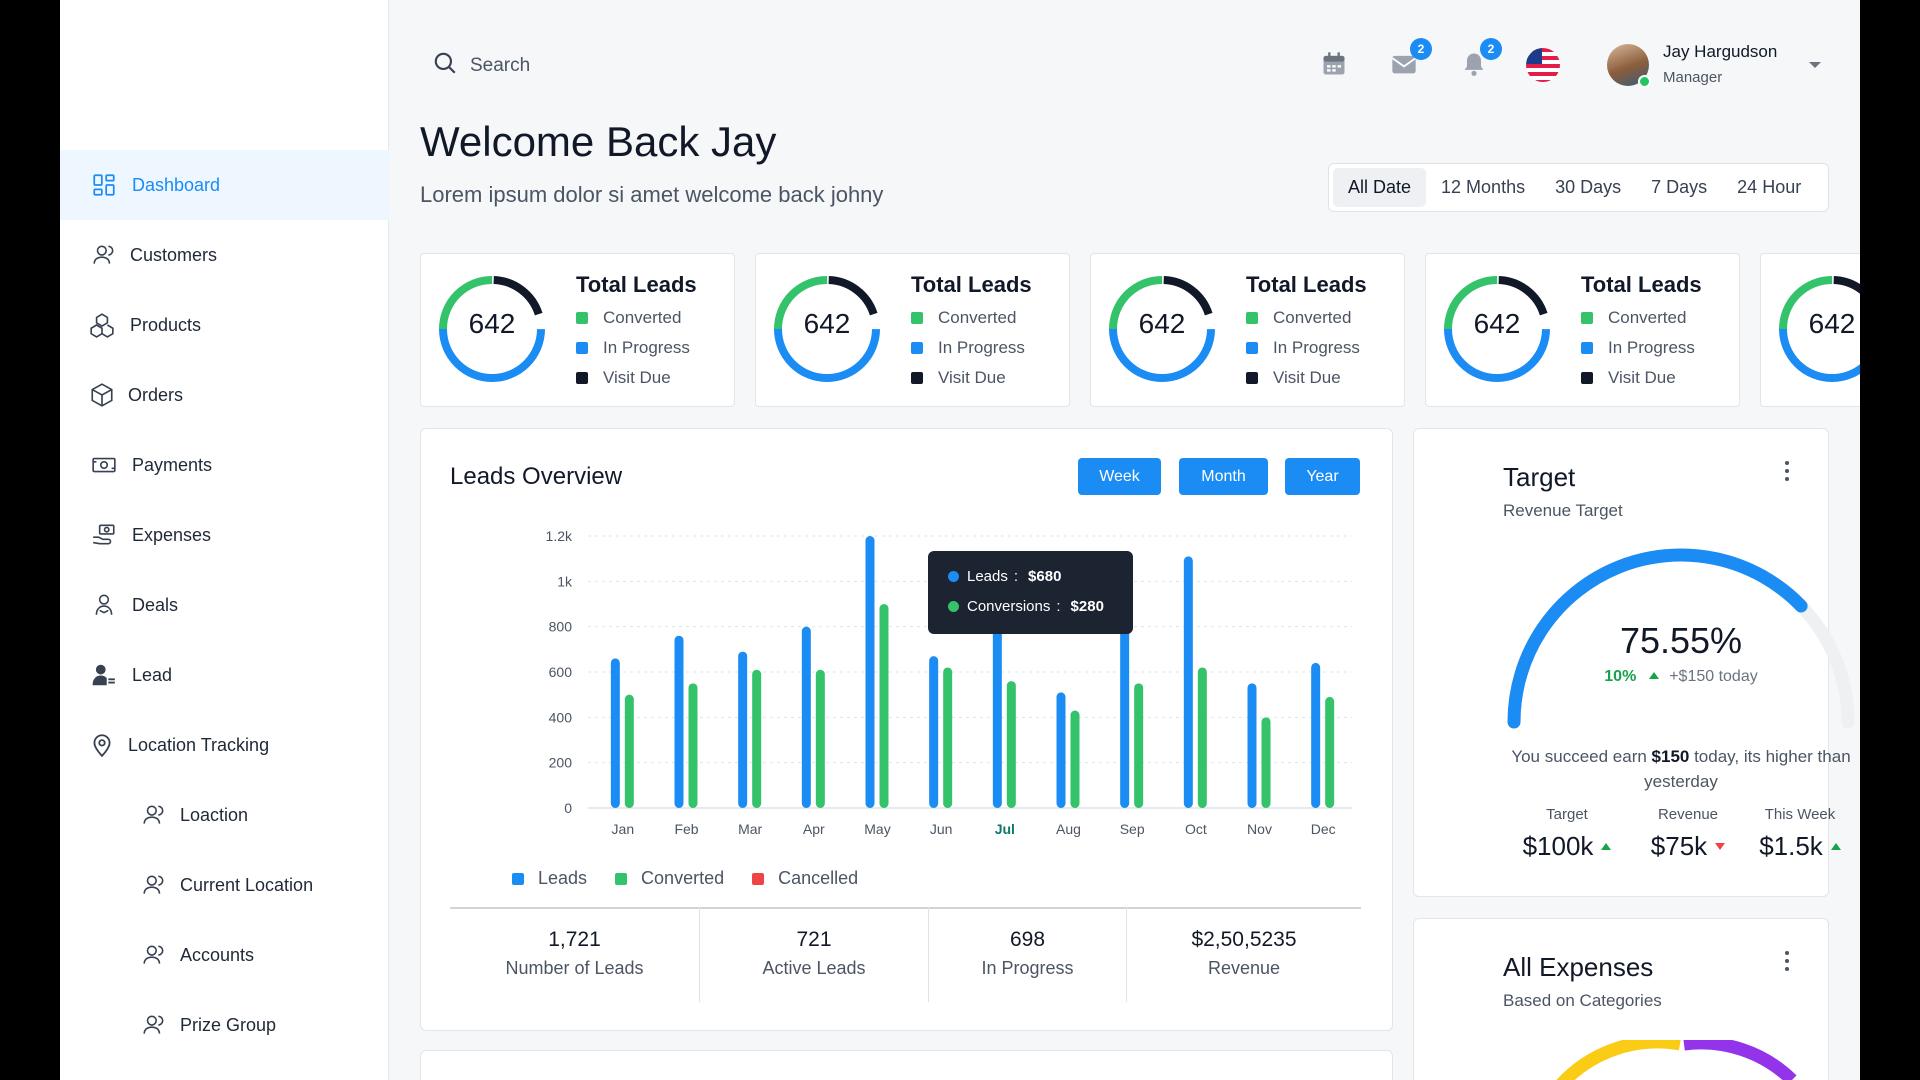  Describe the element at coordinates (1769, 187) in the screenshot. I see `date-filter-24-hour: 24 Hour` at that location.